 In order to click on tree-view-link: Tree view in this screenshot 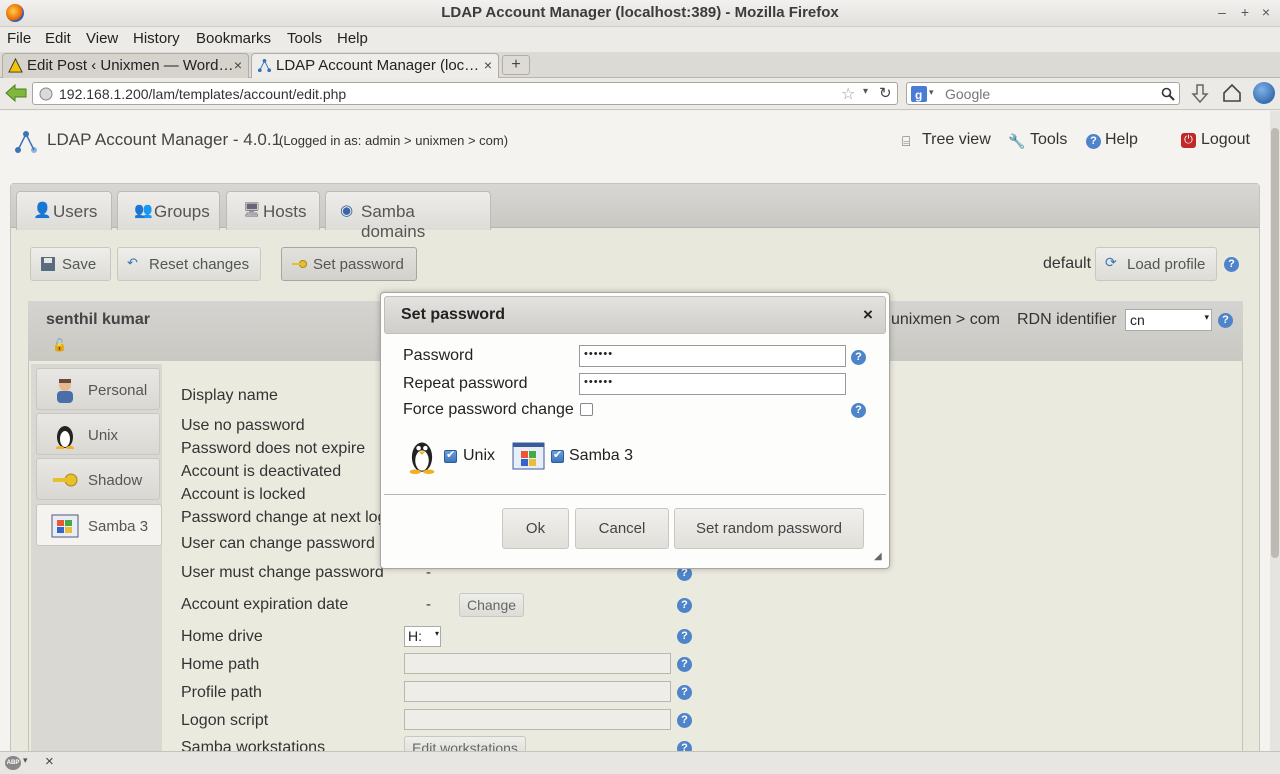, I will do `click(956, 140)`.